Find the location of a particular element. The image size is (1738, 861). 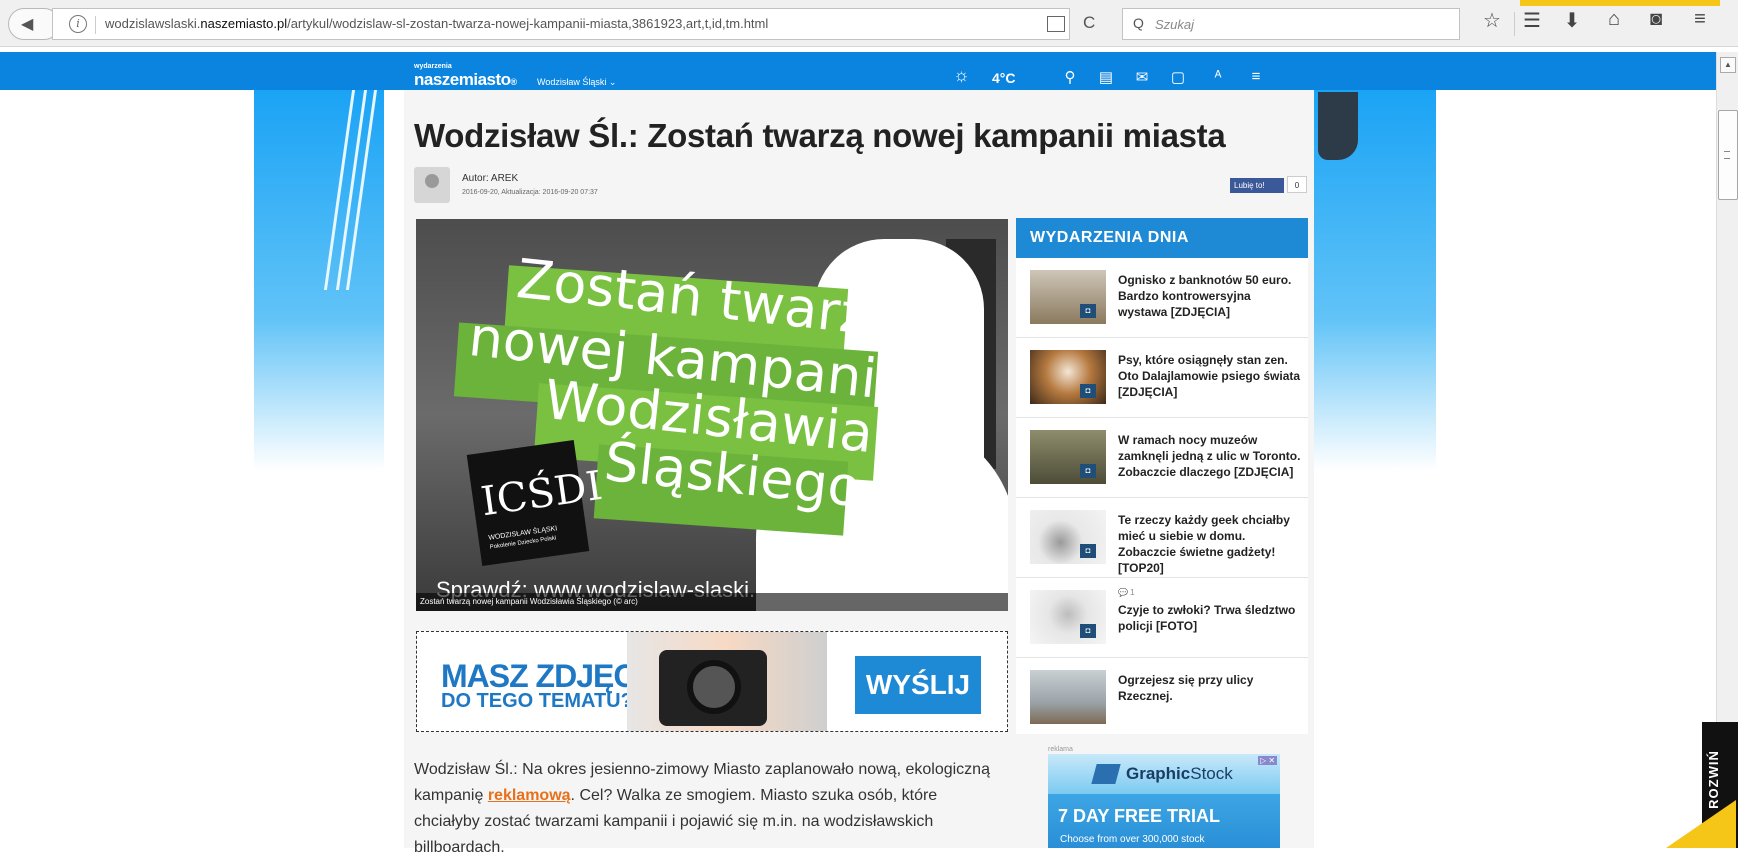

url-prefix: wodzislawslaski. is located at coordinates (153, 23).